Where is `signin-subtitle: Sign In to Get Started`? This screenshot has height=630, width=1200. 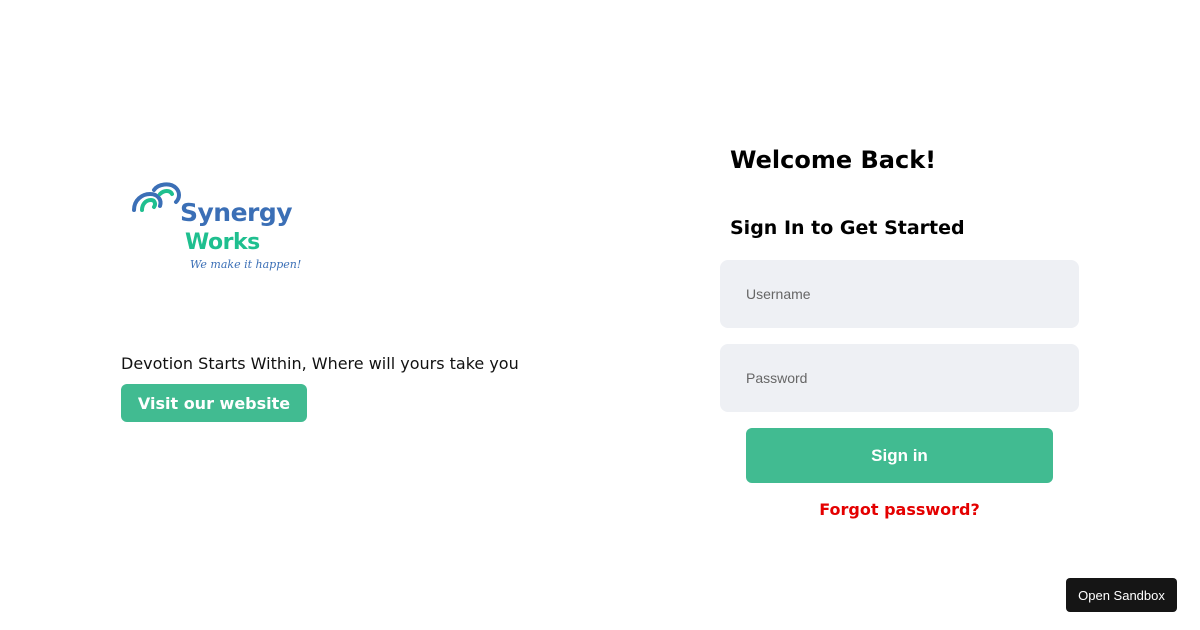
signin-subtitle: Sign In to Get Started is located at coordinates (847, 228).